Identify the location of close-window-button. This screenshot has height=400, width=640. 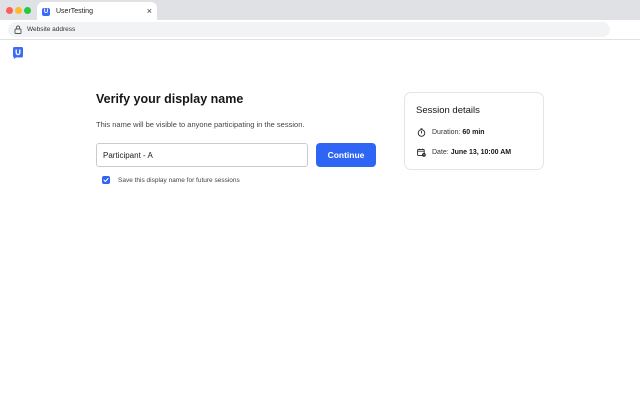
(9, 10).